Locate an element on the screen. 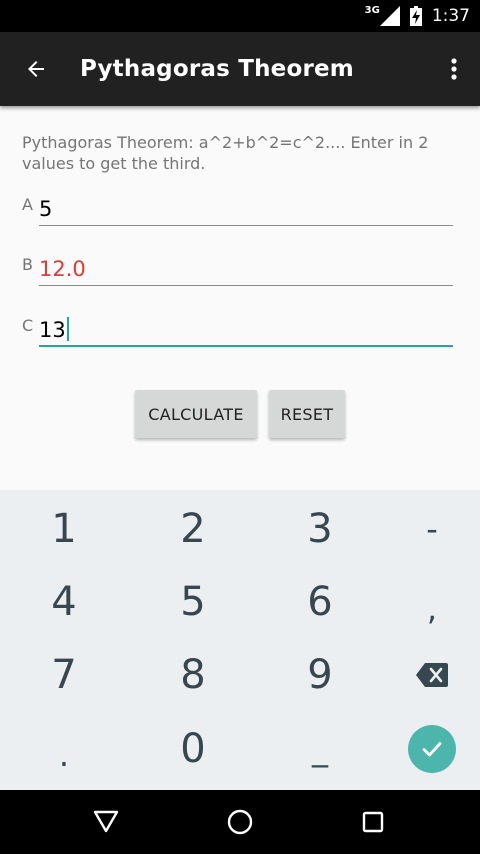 Image resolution: width=480 pixels, height=854 pixels. nav-back-button is located at coordinates (106, 822).